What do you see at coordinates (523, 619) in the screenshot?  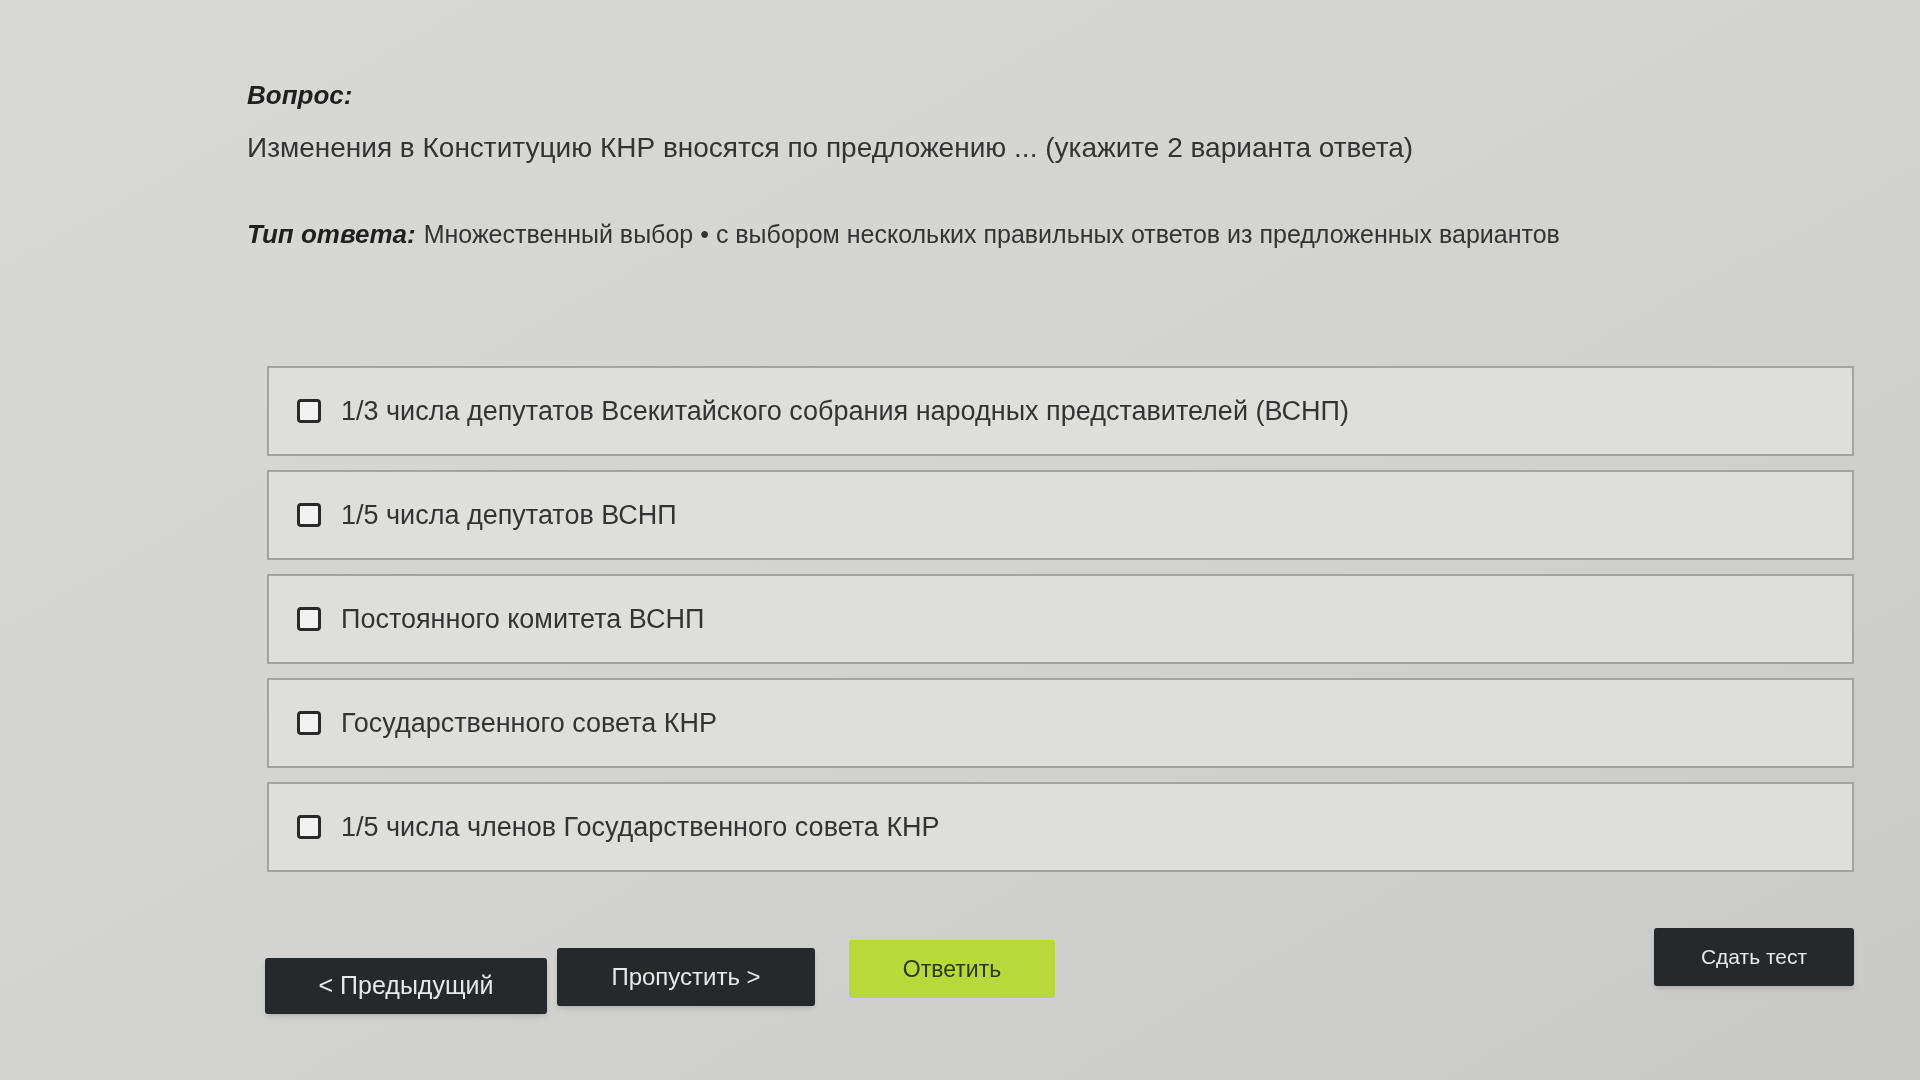 I see `option-text: Постоянного комитета ВСНП` at bounding box center [523, 619].